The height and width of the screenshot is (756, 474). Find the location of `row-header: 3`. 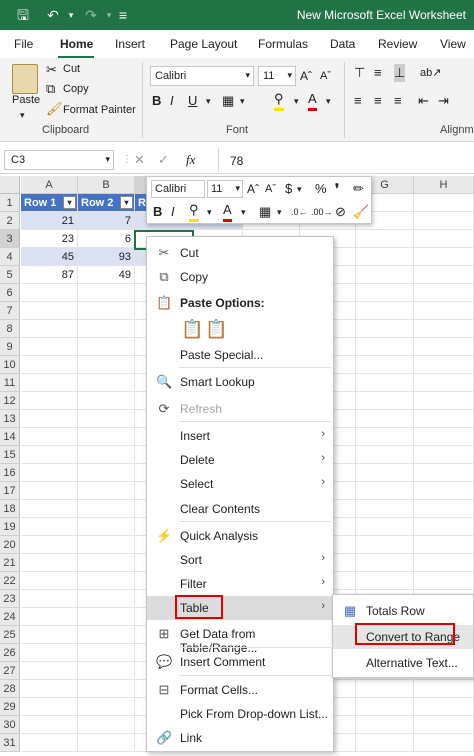

row-header: 3 is located at coordinates (10, 239).